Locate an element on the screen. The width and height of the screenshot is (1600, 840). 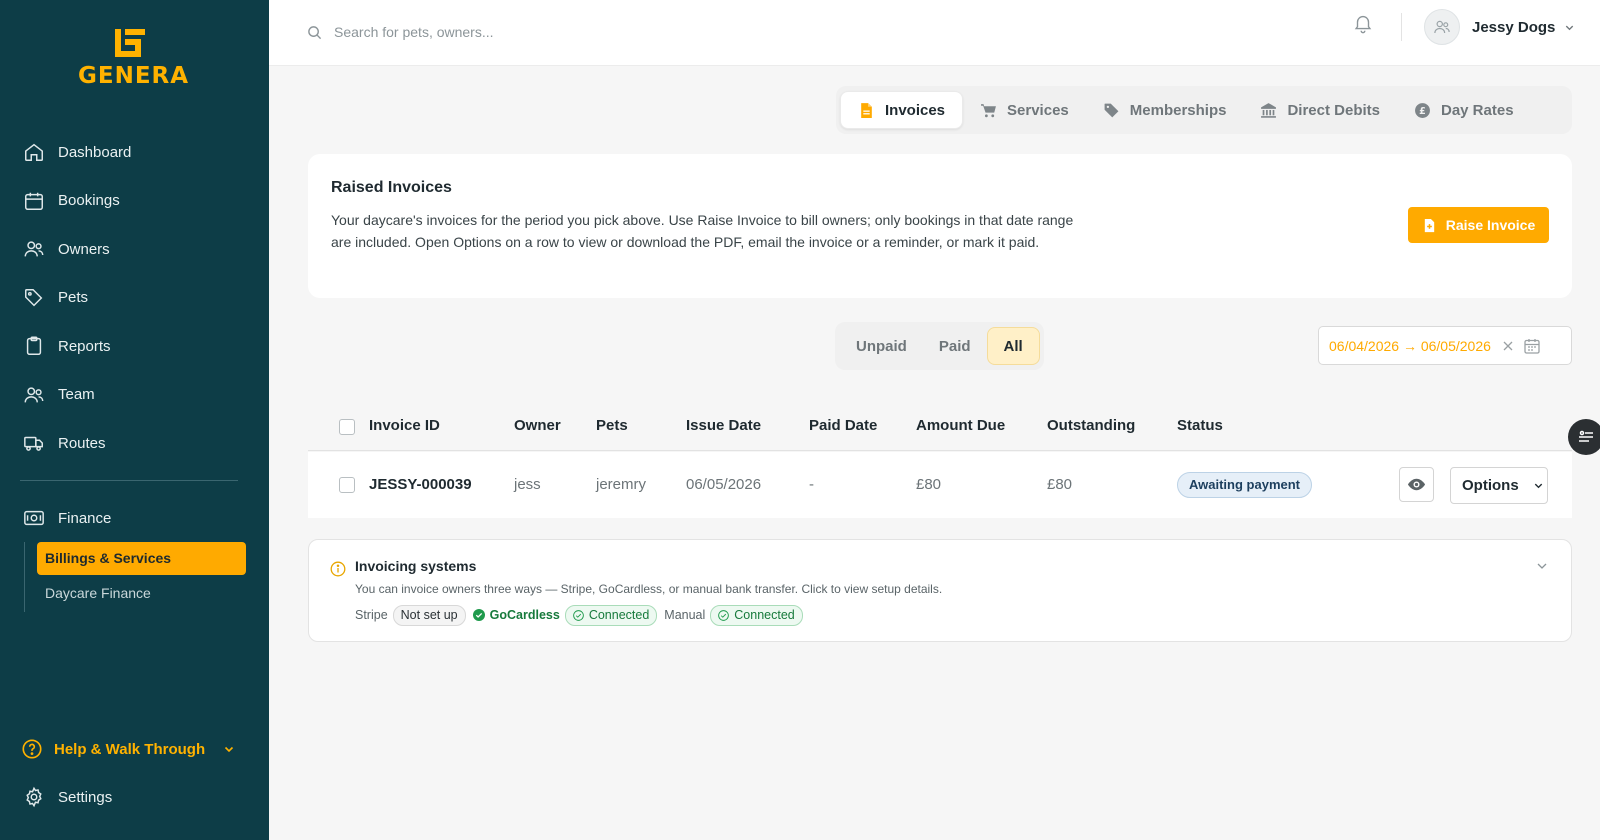
status-filter: Unpaid Paid All is located at coordinates (939, 346).